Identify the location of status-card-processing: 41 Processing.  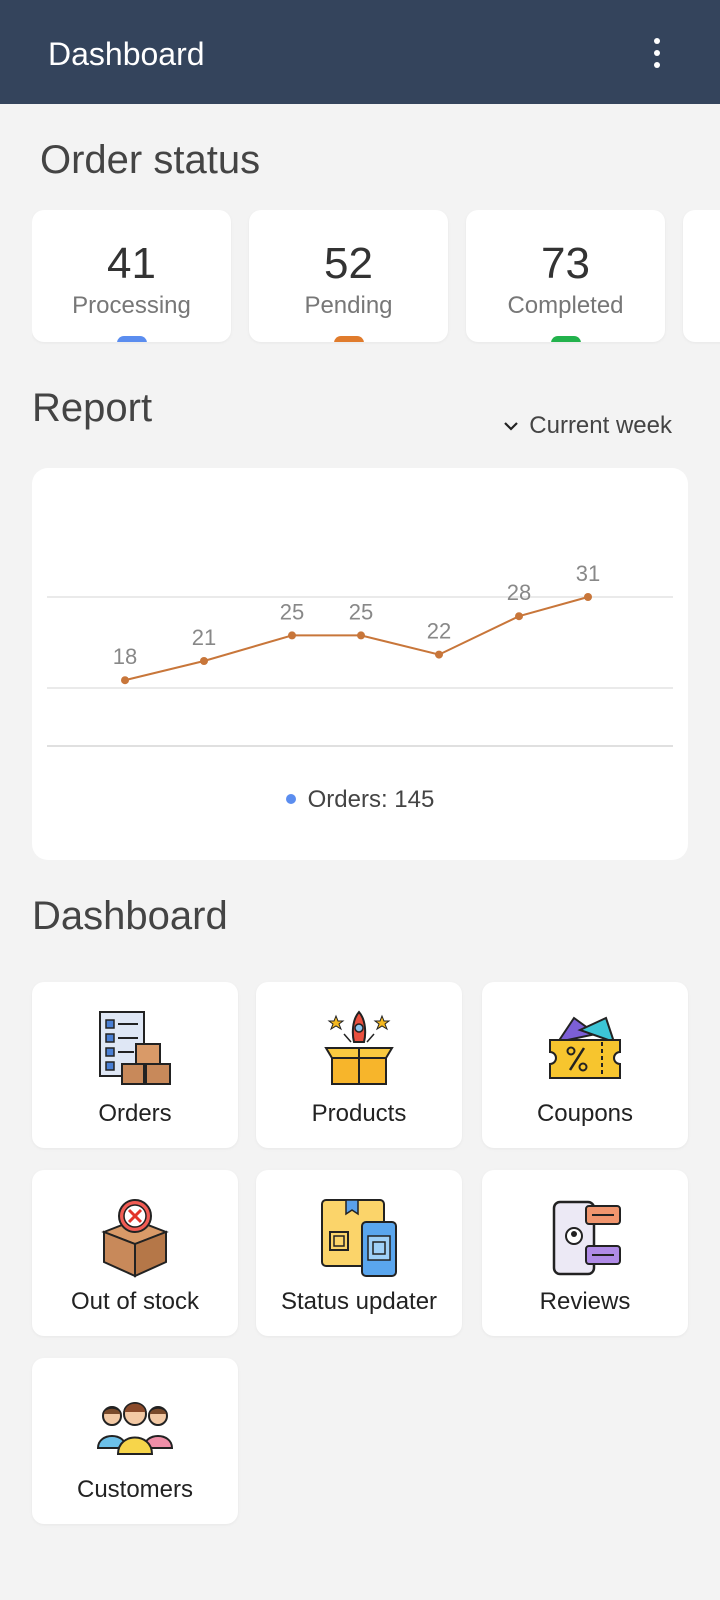
(131, 276).